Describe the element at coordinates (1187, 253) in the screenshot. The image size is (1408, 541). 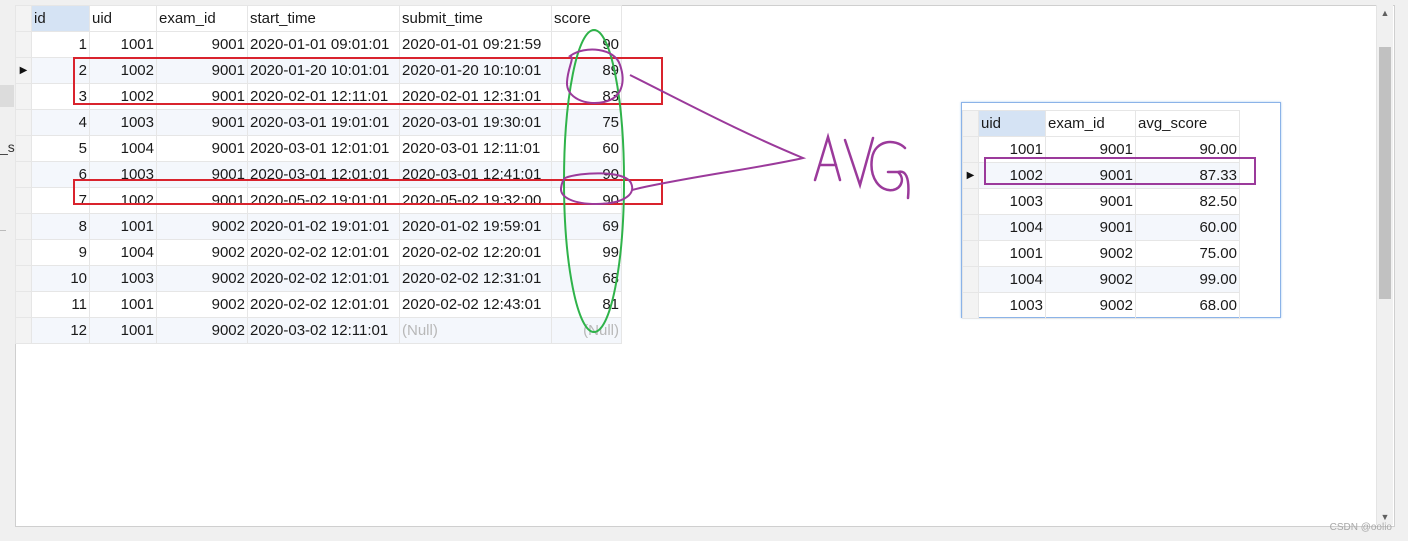
I see `cell-avg-score: 75.00` at that location.